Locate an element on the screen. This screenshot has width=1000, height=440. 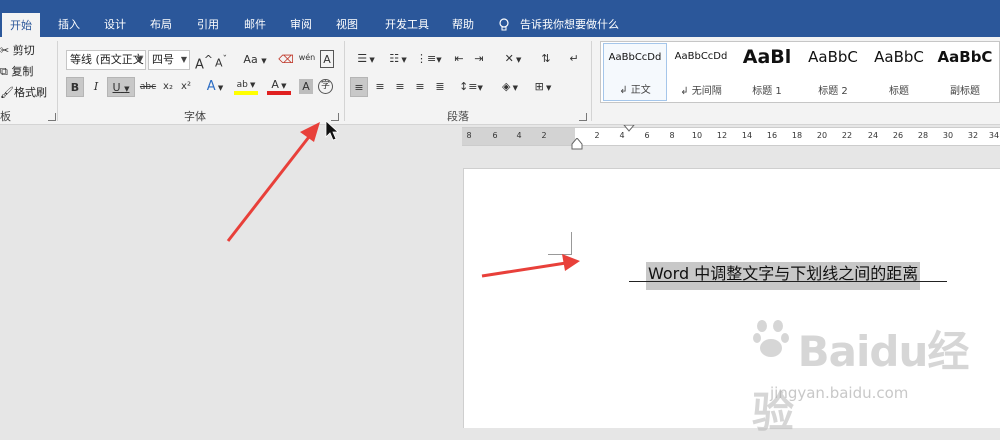
enclose-characters-label: 字 is located at coordinates (325, 86).